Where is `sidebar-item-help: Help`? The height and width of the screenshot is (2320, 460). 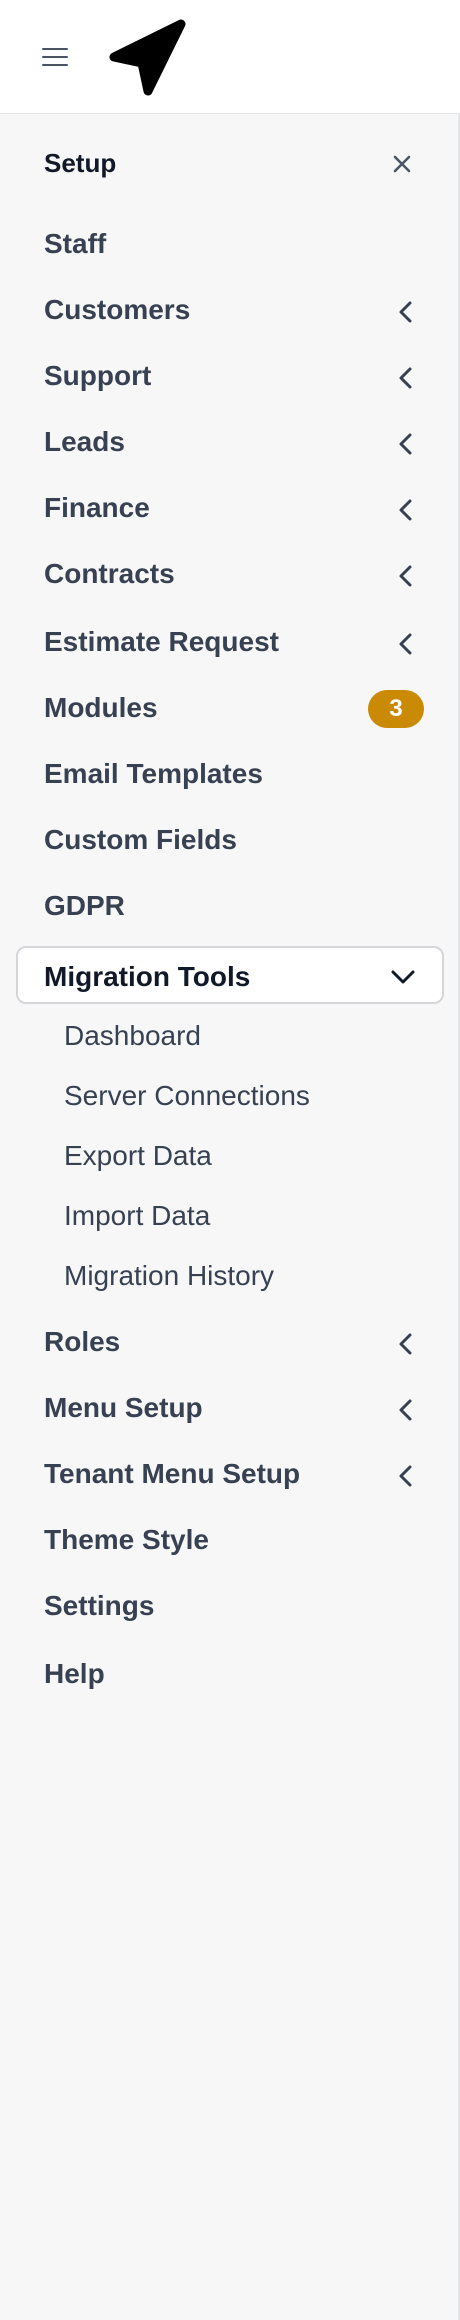
sidebar-item-help: Help is located at coordinates (232, 1674).